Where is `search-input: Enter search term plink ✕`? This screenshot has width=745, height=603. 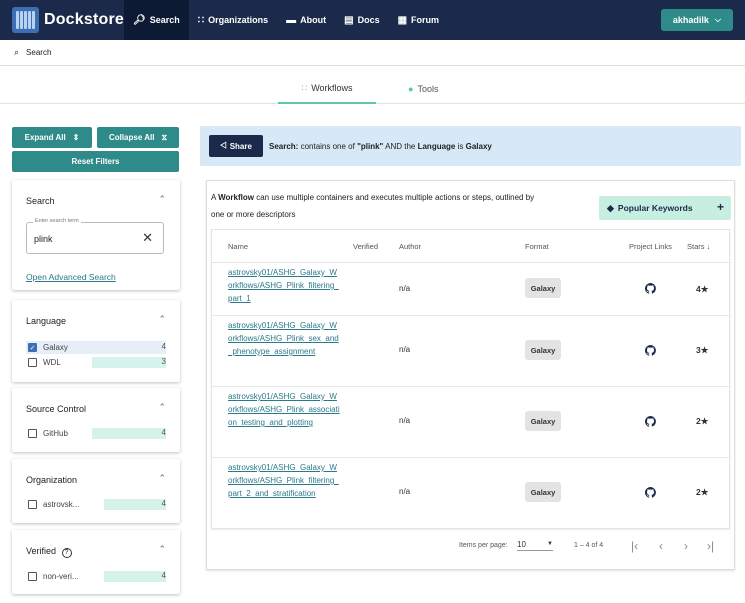
search-input: Enter search term plink ✕ is located at coordinates (95, 236).